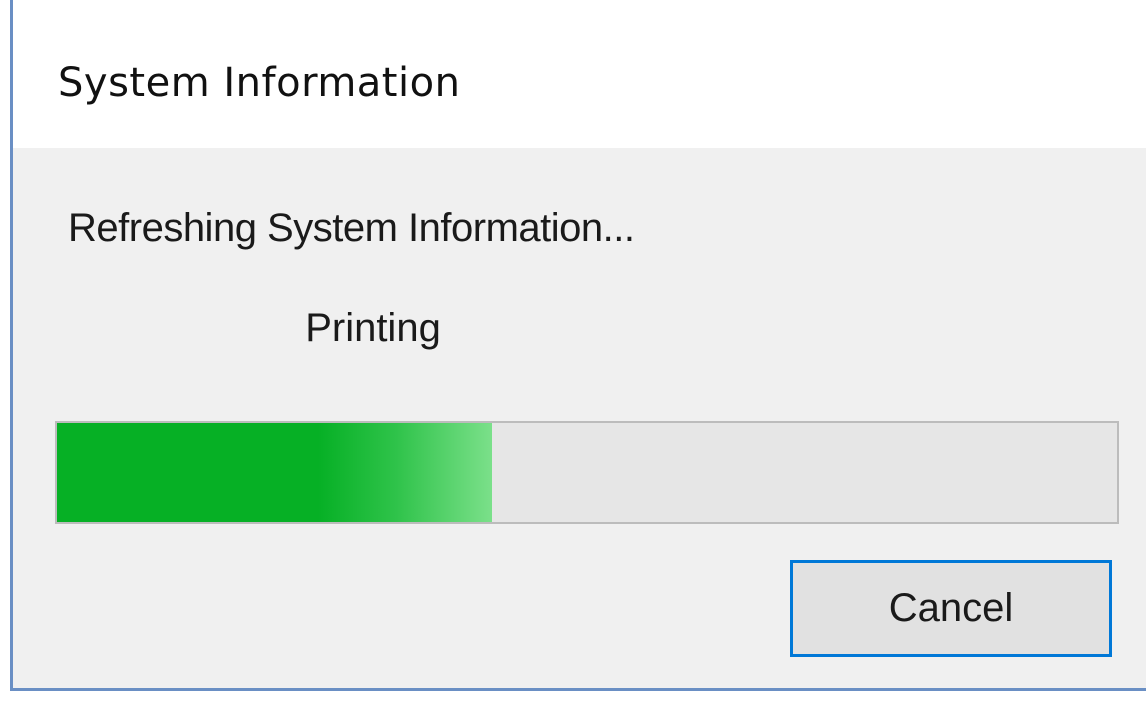  I want to click on current-item-label: Printing, so click(373, 328).